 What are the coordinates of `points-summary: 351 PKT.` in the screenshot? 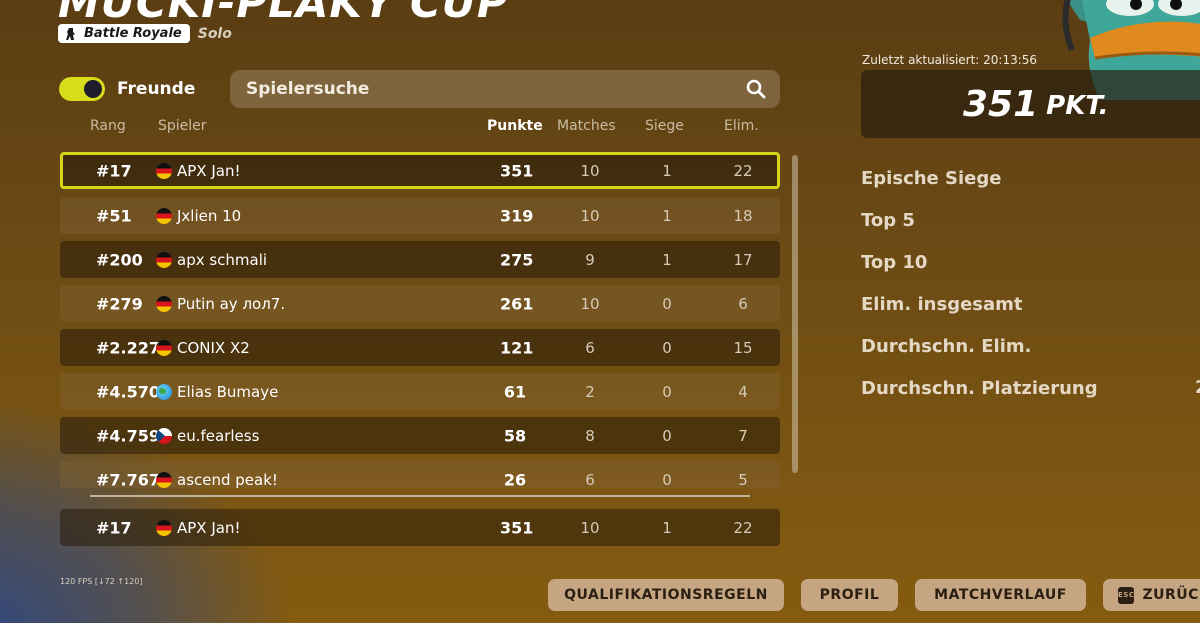 It's located at (1030, 104).